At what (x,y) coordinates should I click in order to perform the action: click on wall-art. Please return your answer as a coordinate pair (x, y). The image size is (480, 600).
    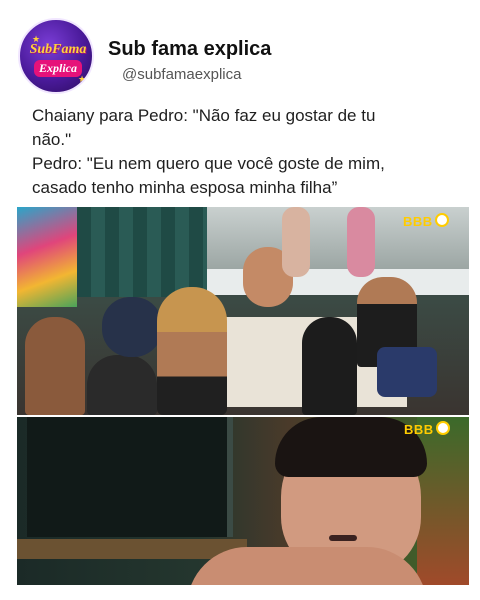
    Looking at the image, I should click on (47, 257).